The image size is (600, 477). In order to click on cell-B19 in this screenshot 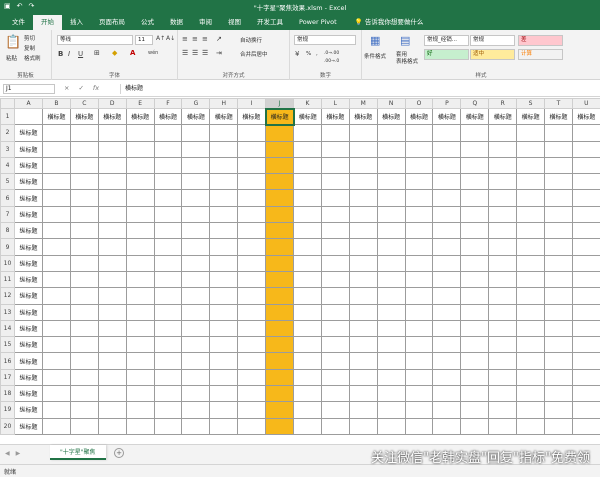, I will do `click(56, 410)`.